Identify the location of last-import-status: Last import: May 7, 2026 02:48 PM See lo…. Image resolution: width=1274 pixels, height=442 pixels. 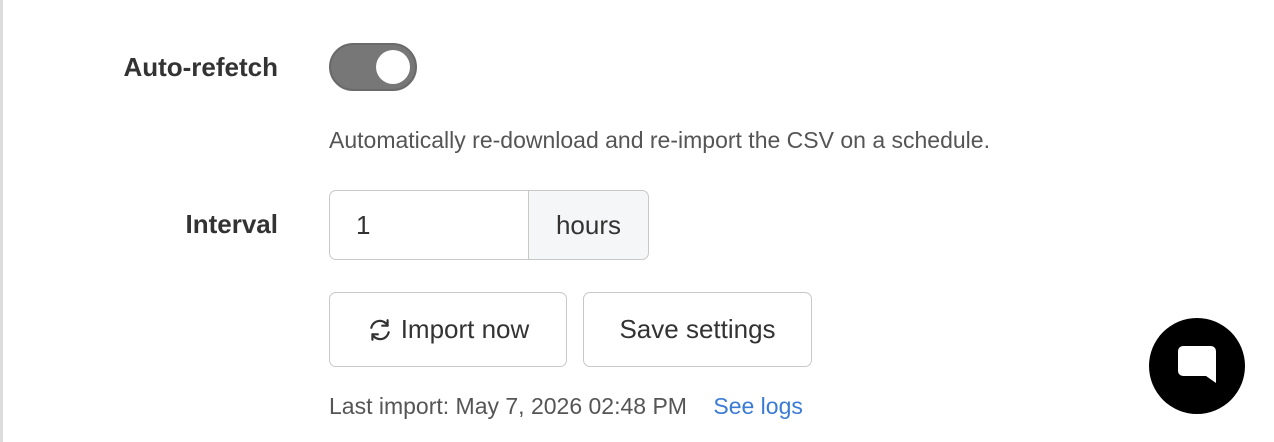
(566, 406).